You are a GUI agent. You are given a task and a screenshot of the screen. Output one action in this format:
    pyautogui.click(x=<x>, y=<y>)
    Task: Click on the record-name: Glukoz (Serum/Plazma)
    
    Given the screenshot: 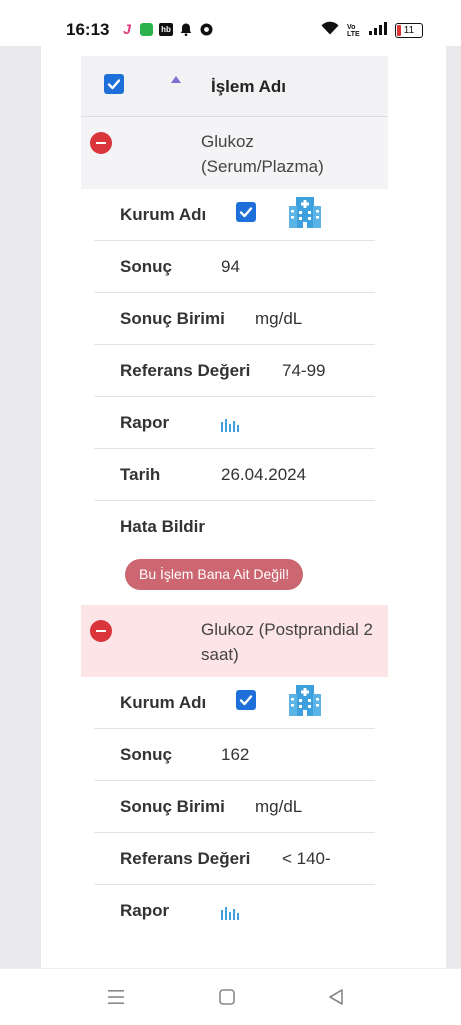 What is the action you would take?
    pyautogui.click(x=262, y=154)
    